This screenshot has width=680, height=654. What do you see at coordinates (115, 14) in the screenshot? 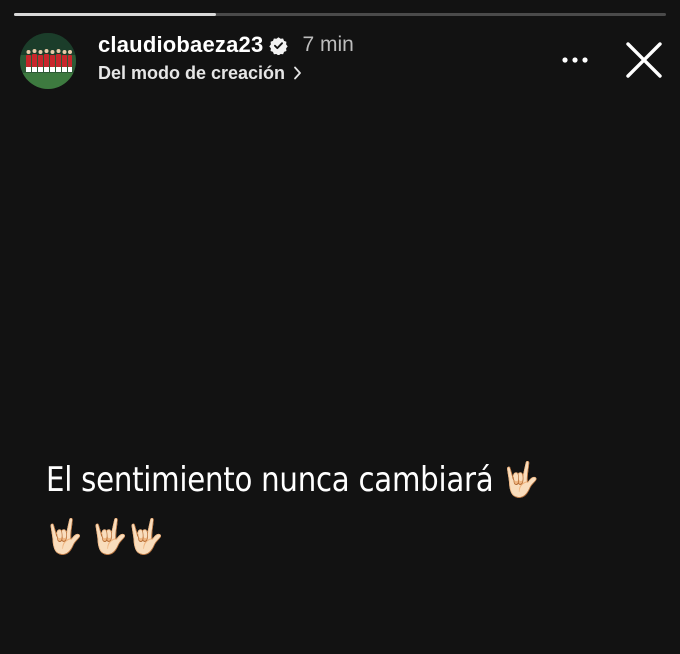
I see `story-progress-fill` at bounding box center [115, 14].